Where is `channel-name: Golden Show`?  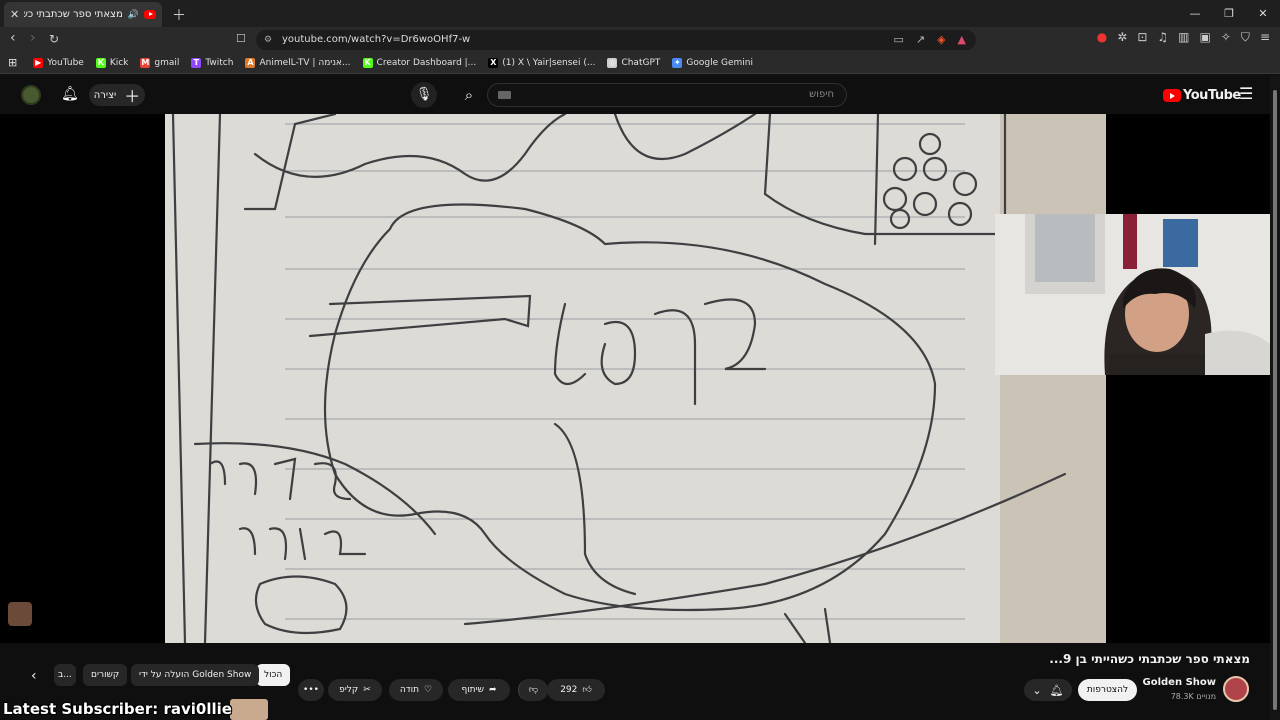
channel-name: Golden Show is located at coordinates (1177, 682).